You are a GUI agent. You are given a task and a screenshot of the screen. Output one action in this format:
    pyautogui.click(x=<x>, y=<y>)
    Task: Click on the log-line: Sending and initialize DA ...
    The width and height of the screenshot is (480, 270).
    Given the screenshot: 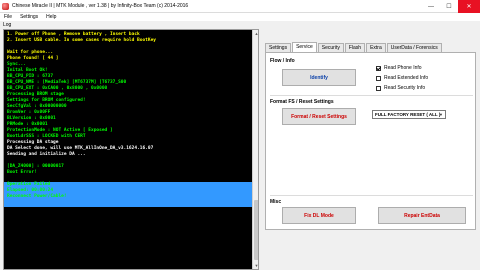 What is the action you would take?
    pyautogui.click(x=46, y=154)
    